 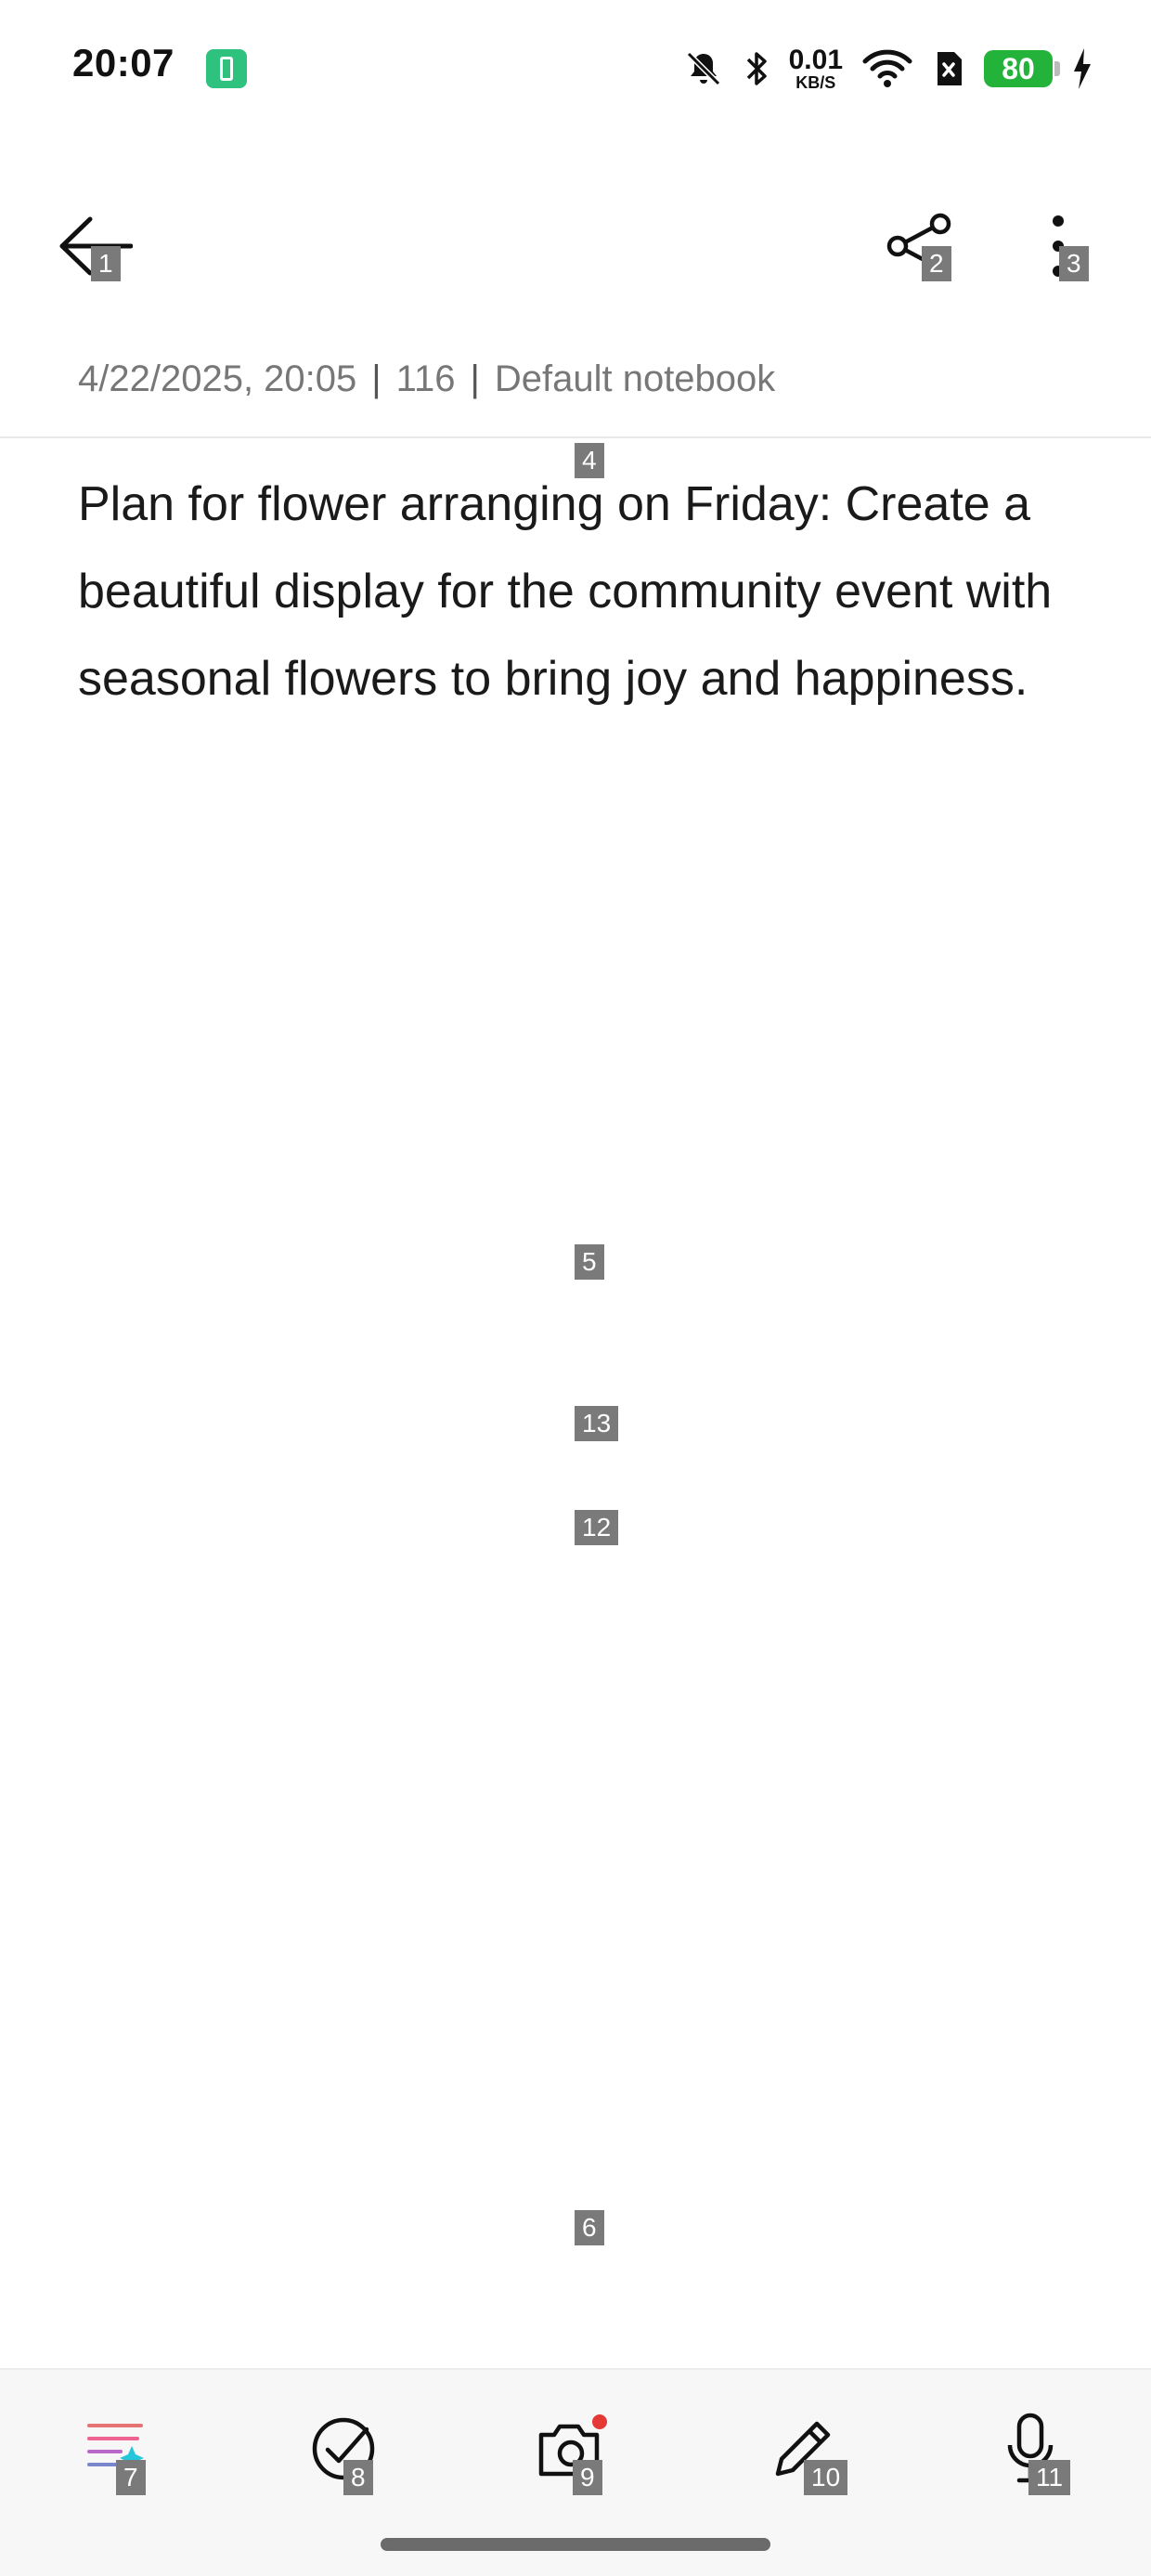 I want to click on marker-8: 8, so click(x=358, y=2477).